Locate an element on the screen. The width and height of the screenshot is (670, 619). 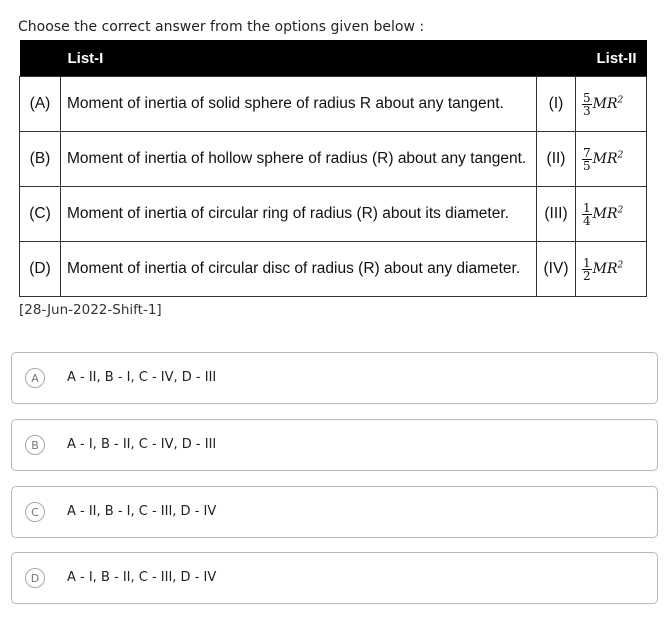
question-source-tag: [28-Jun-2022-Shift-1] is located at coordinates (90, 310).